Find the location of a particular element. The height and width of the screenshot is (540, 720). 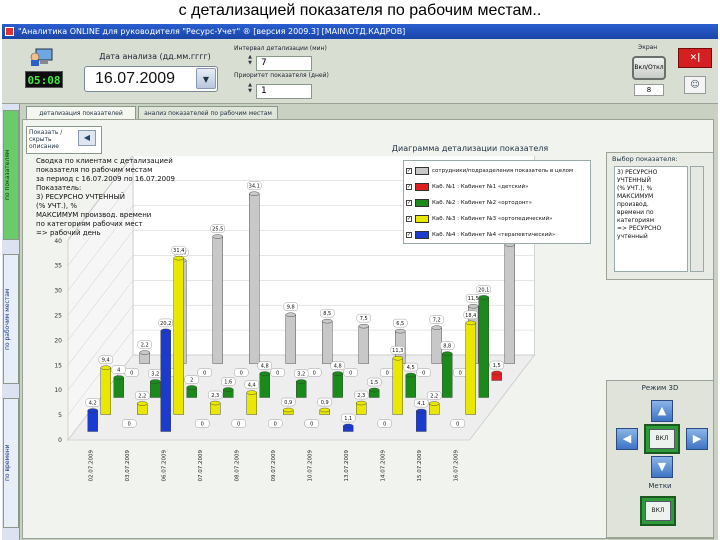

mode-3d-toggle-label: ВКЛ is located at coordinates (662, 439).